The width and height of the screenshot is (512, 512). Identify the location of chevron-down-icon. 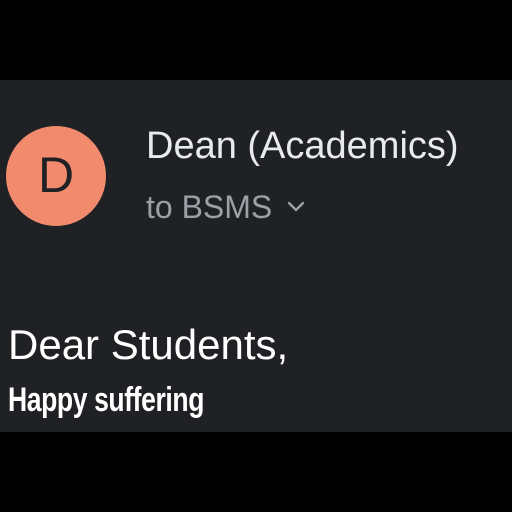
(296, 206).